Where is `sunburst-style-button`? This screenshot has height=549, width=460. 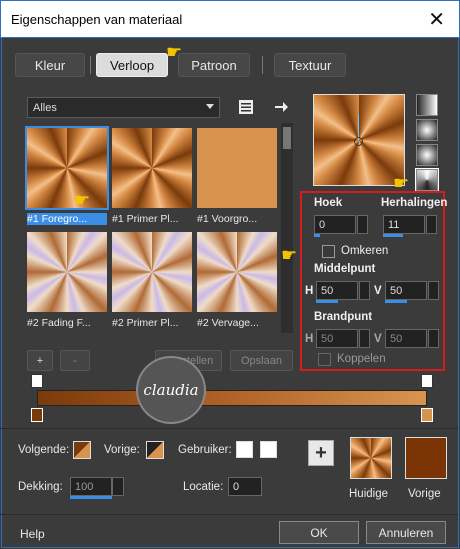
sunburst-style-button is located at coordinates (427, 180).